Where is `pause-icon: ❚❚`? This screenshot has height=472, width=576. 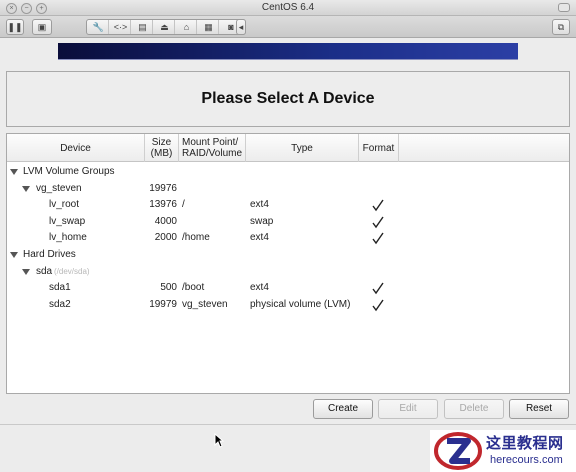
pause-icon: ❚❚ is located at coordinates (15, 27).